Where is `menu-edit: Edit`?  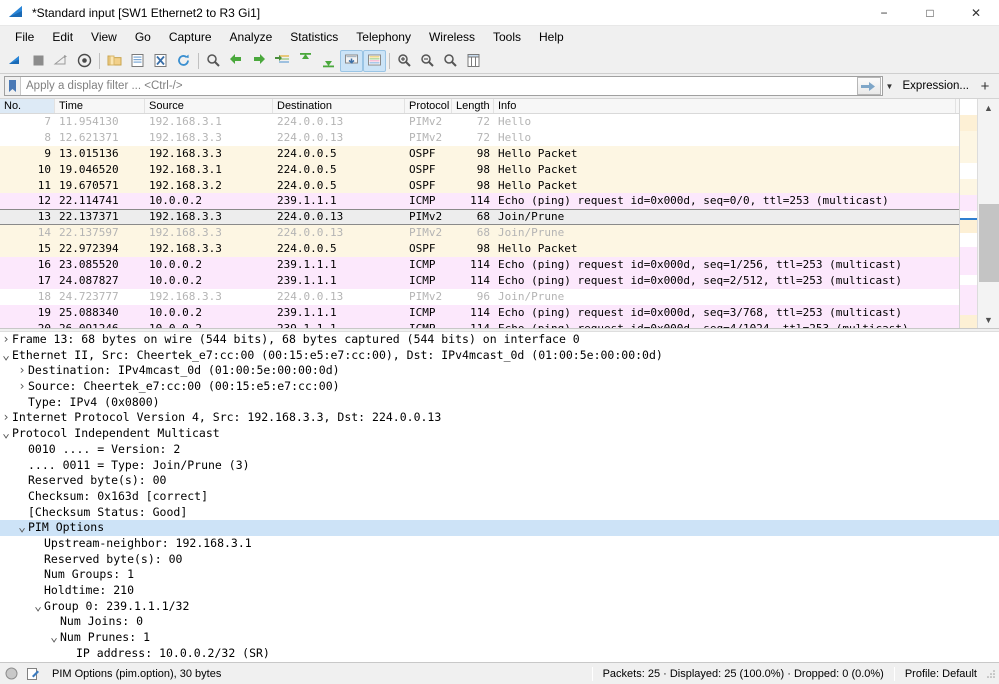
menu-edit: Edit is located at coordinates (62, 37).